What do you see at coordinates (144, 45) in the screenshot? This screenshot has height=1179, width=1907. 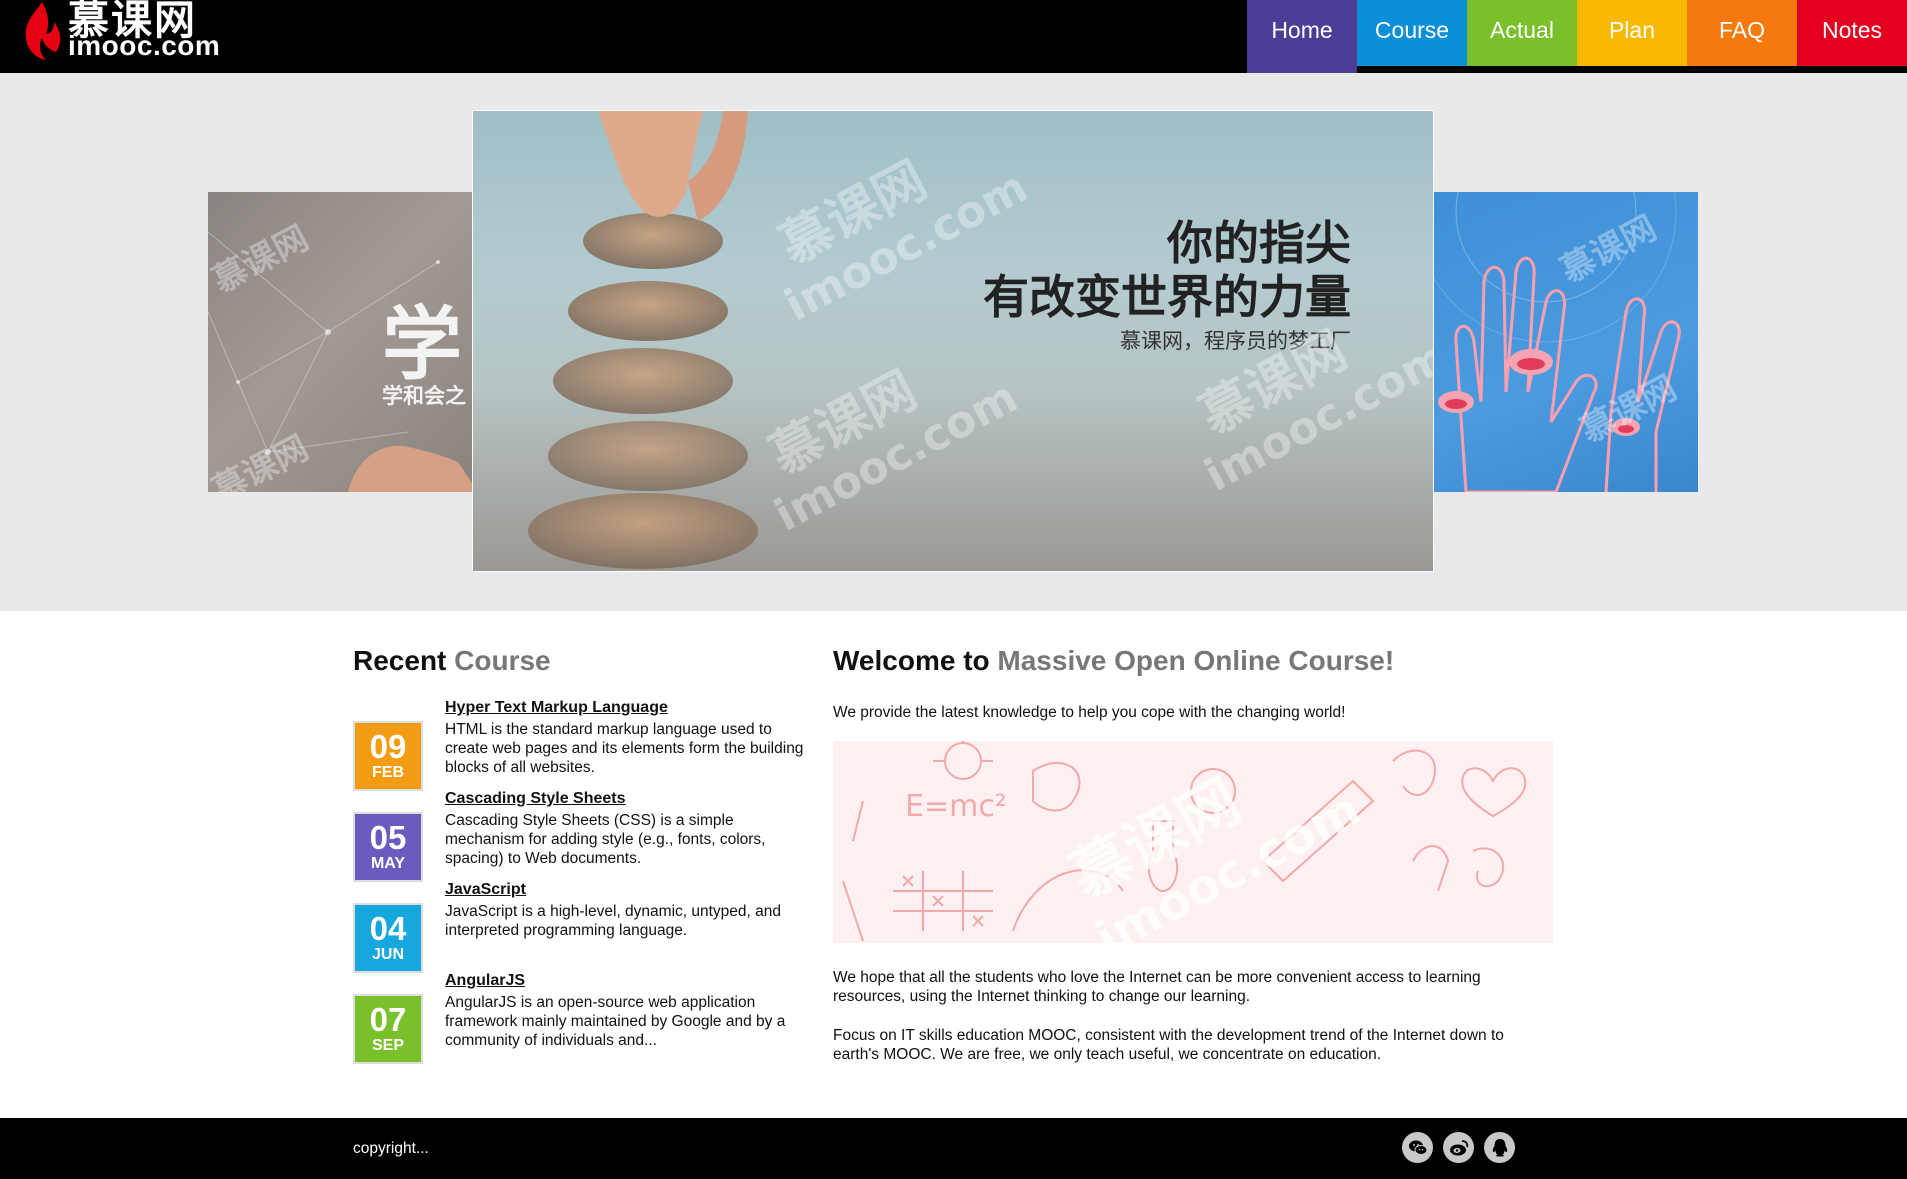 I see `logo-domain-text: imooc.com` at bounding box center [144, 45].